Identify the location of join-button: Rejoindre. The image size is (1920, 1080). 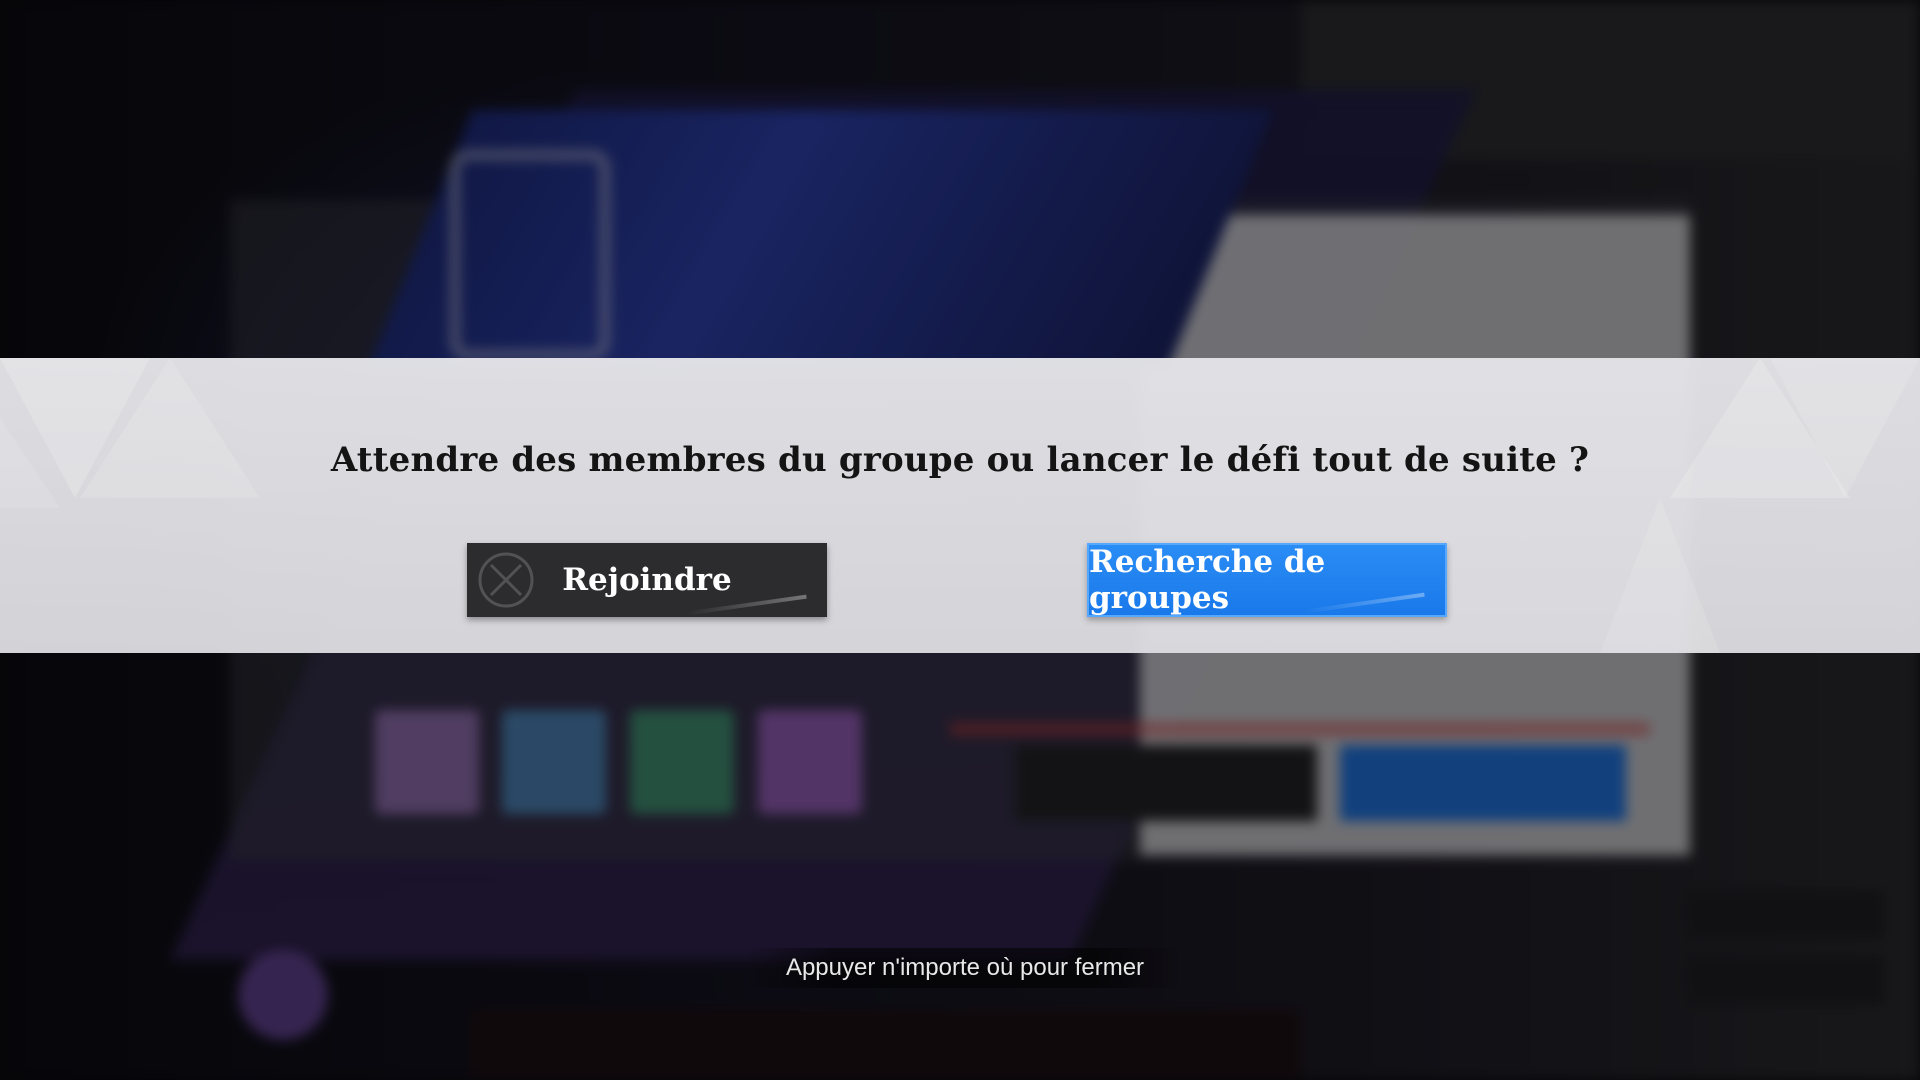
(647, 580).